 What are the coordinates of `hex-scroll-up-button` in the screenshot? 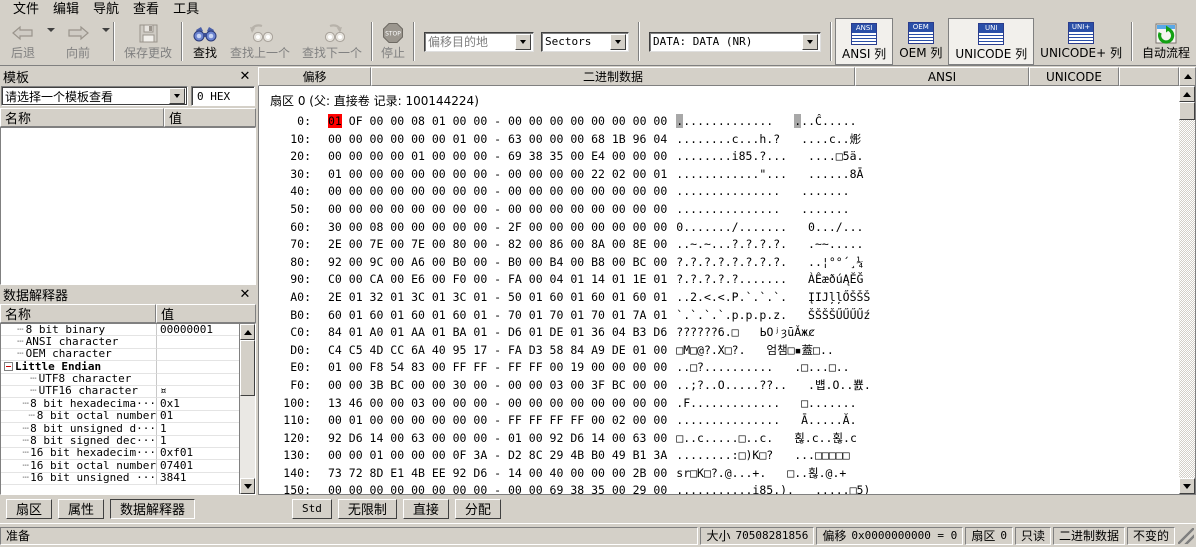 It's located at (1187, 94).